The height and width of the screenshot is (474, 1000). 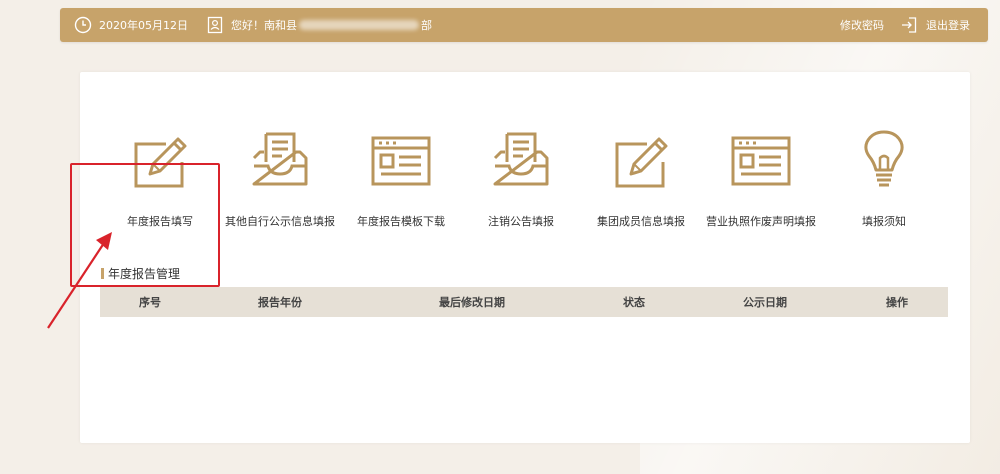 I want to click on report-table-header: 序号 报告年份 最后修改日期 状态 公示日期 操作, so click(x=524, y=302).